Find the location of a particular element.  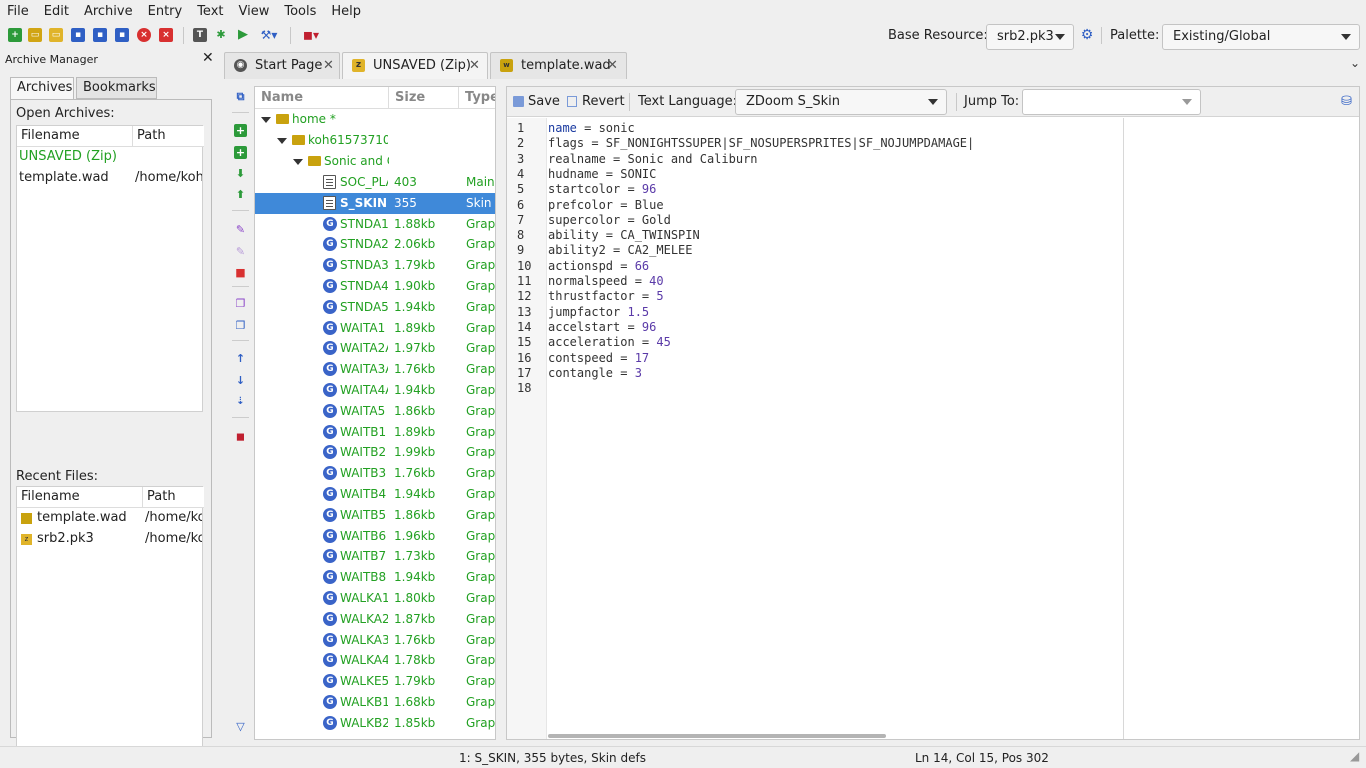

tree-folder-user: koh61573710 is located at coordinates (375, 140).